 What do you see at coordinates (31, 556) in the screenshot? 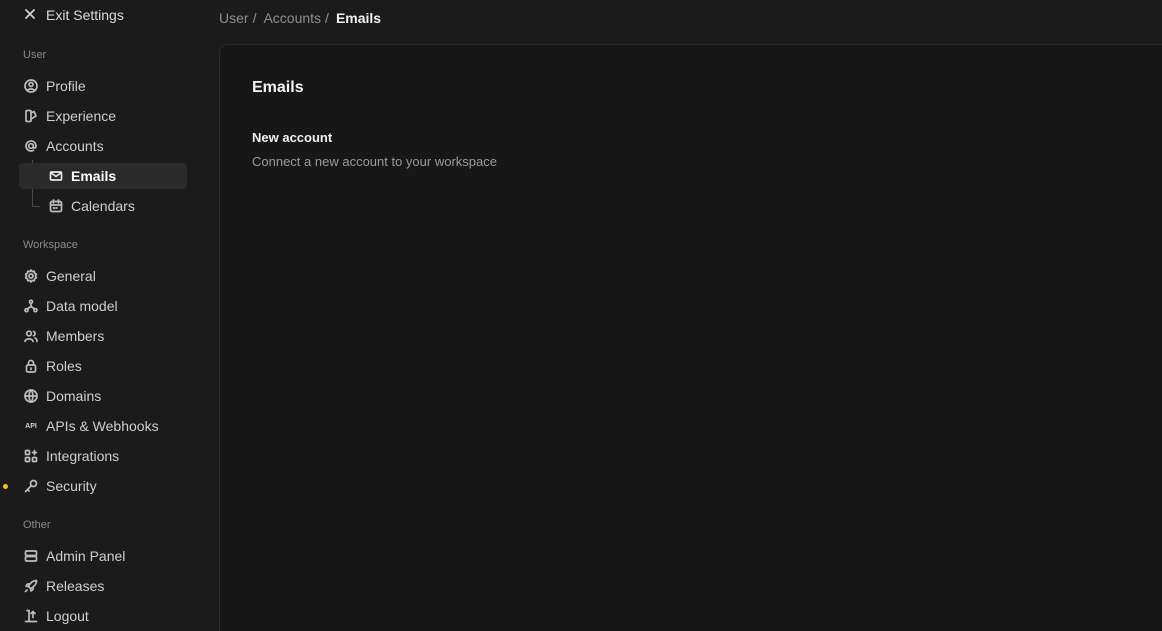
I see `server-icon` at bounding box center [31, 556].